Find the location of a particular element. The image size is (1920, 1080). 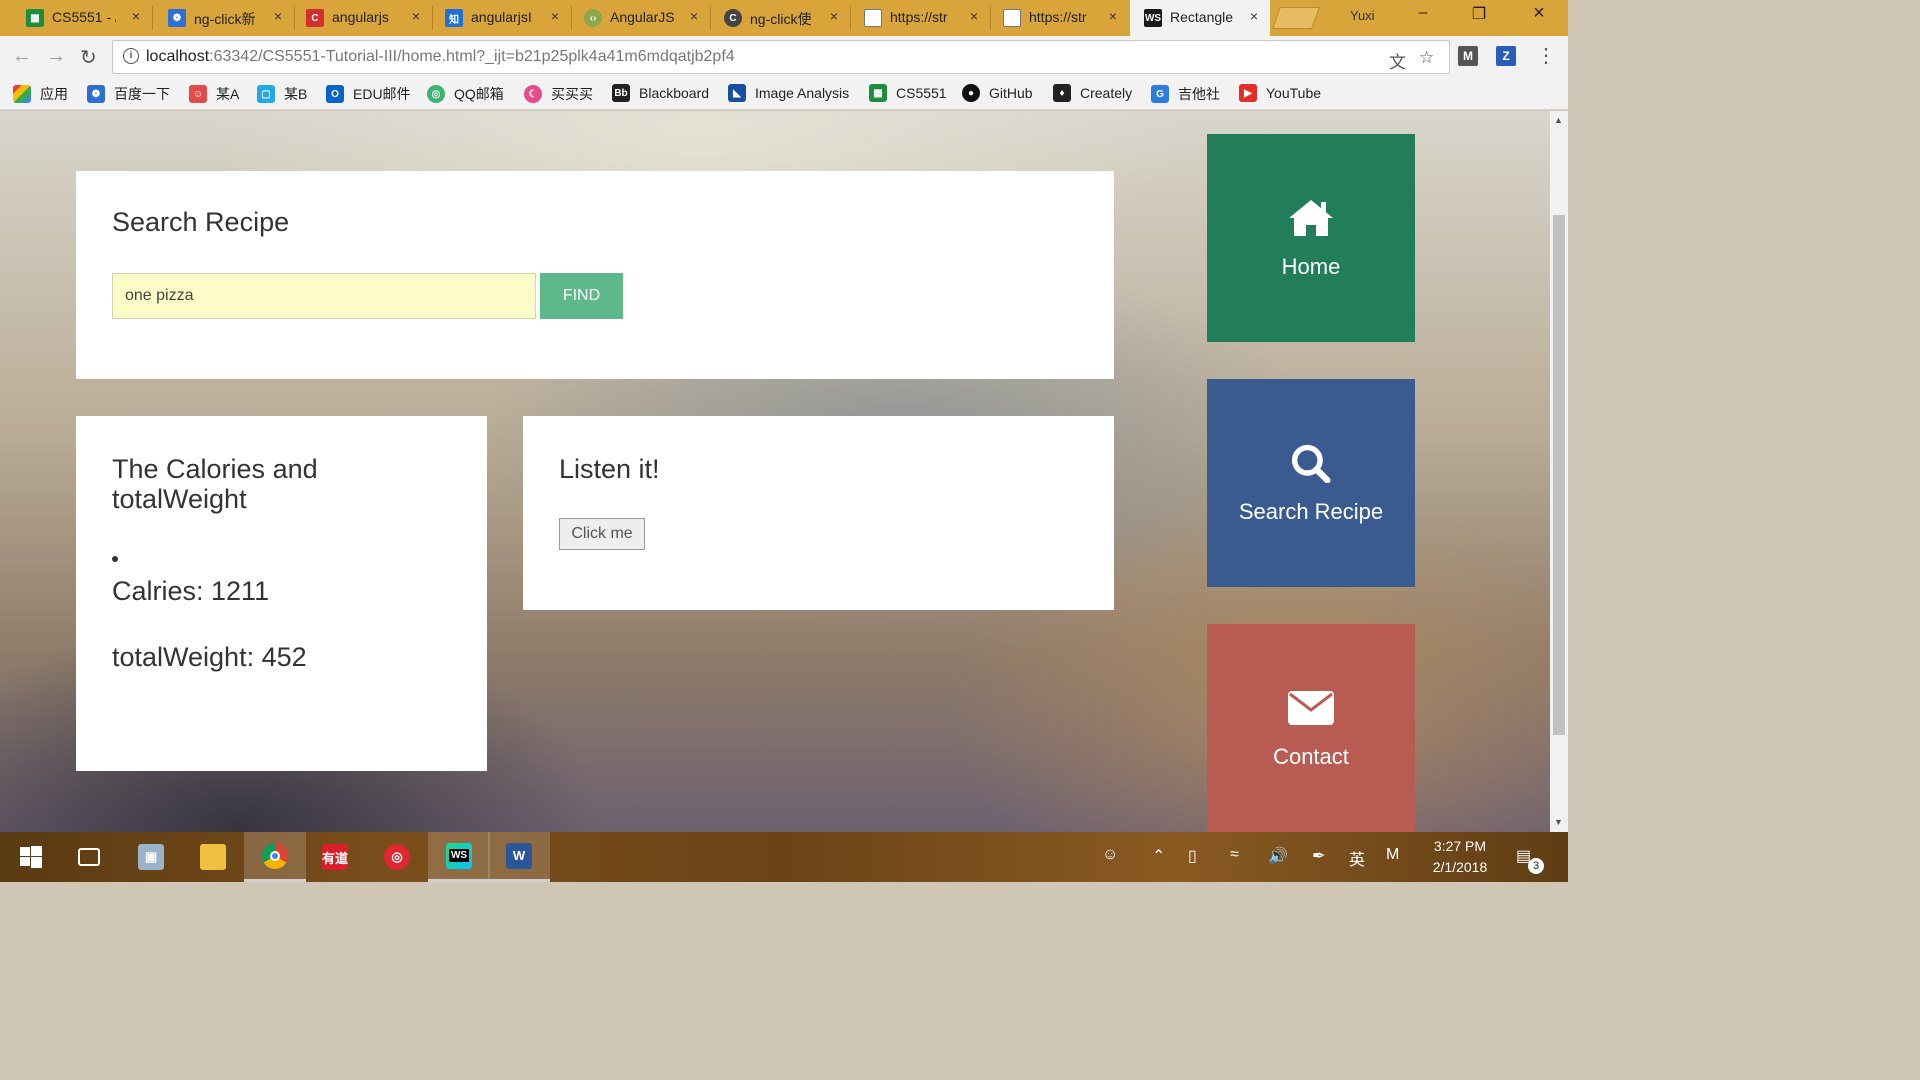

page-scrollbar: ▲ ▼ is located at coordinates (1559, 471).